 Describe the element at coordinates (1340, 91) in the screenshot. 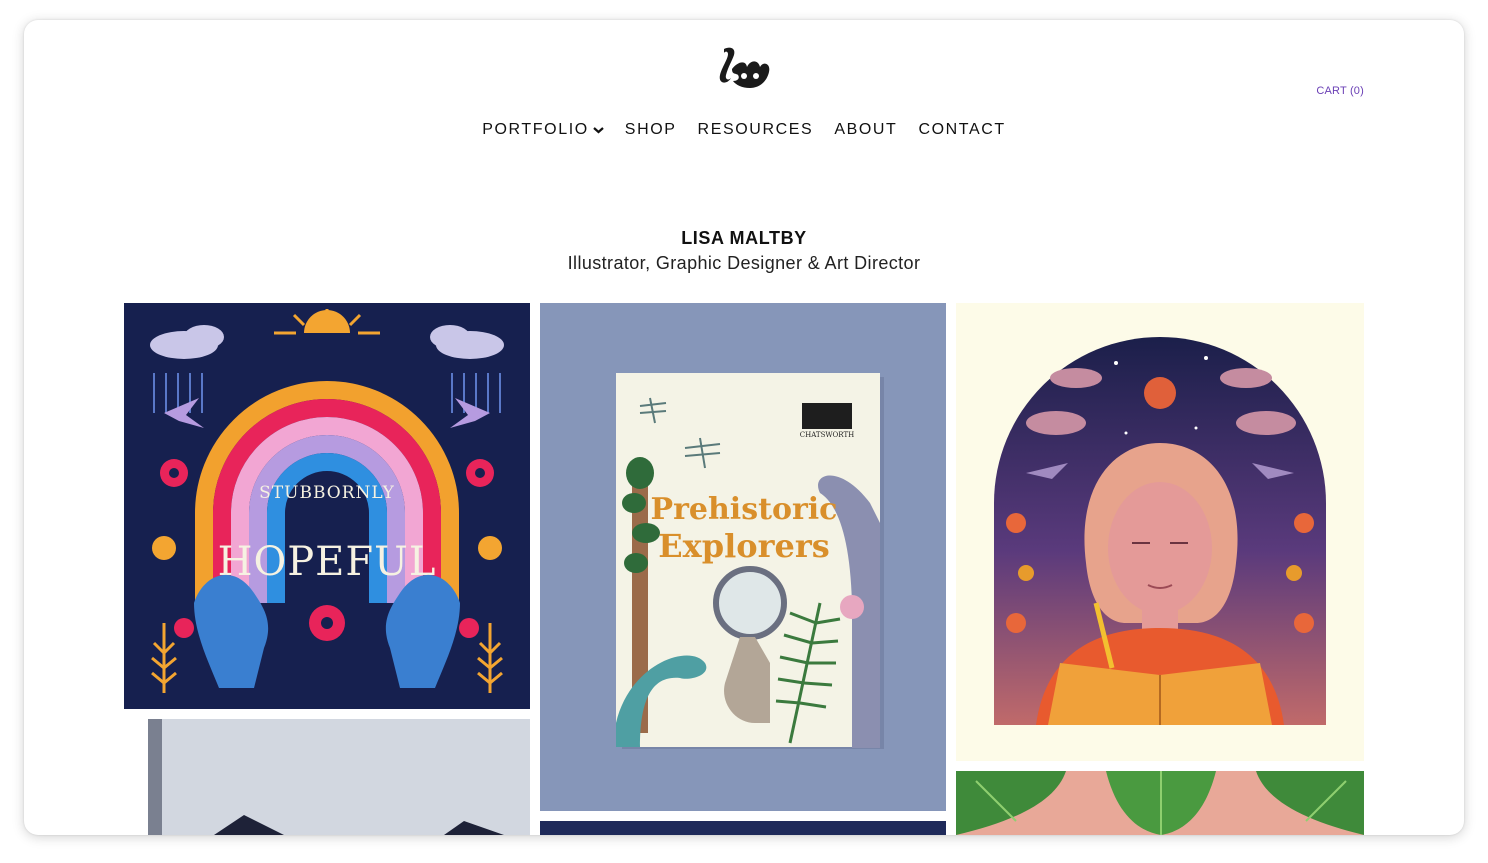

I see `cart-link: CART (0)` at that location.